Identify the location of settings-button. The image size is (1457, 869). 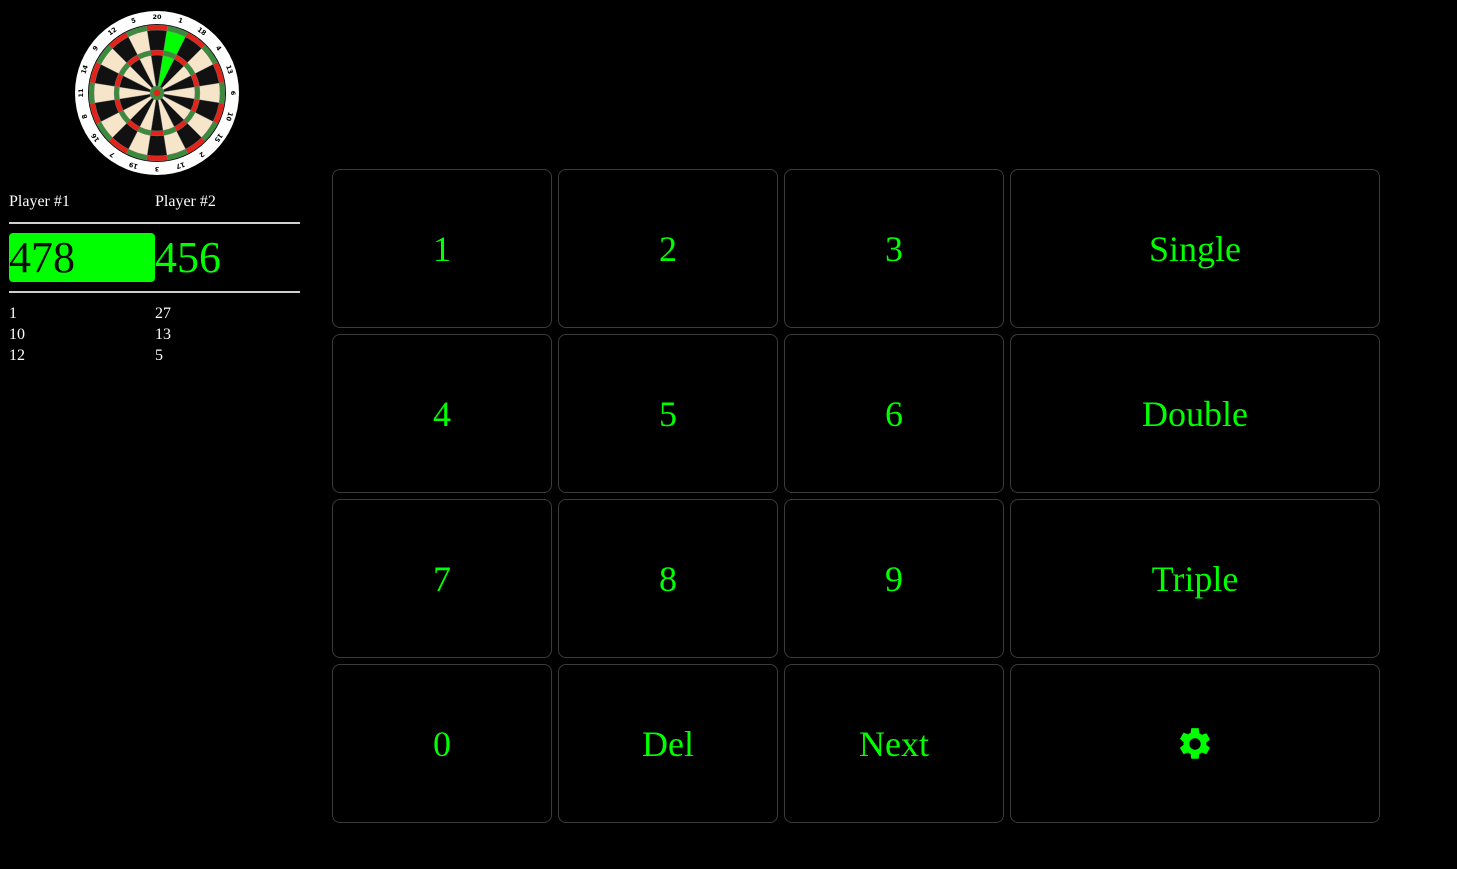
(1195, 743).